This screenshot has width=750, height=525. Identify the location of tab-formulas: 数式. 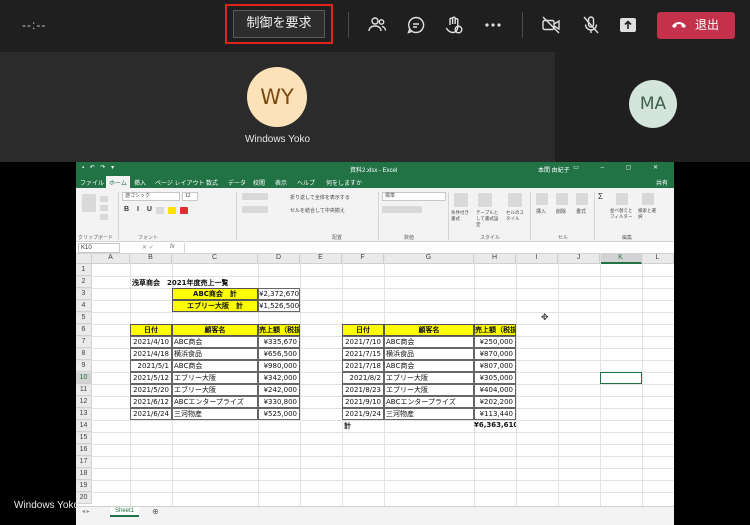
(212, 182).